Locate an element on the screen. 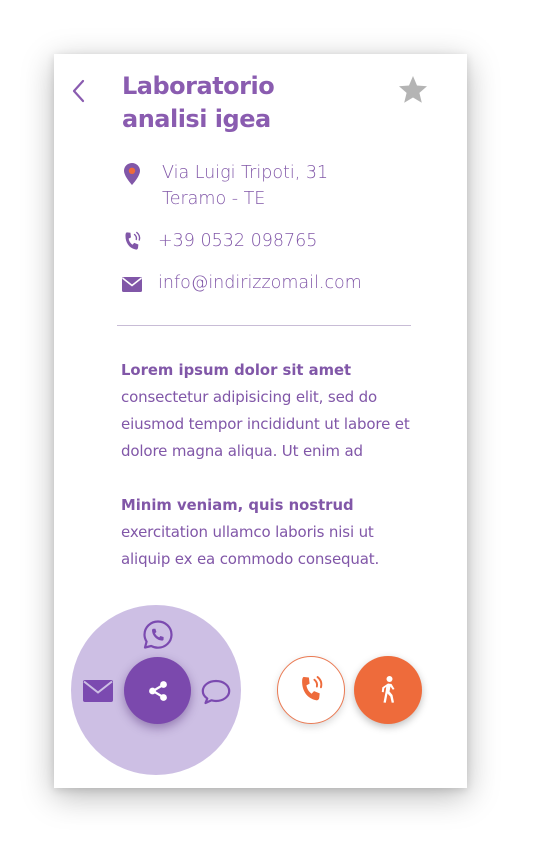  email-row: info@indirizzomail.com is located at coordinates (241, 283).